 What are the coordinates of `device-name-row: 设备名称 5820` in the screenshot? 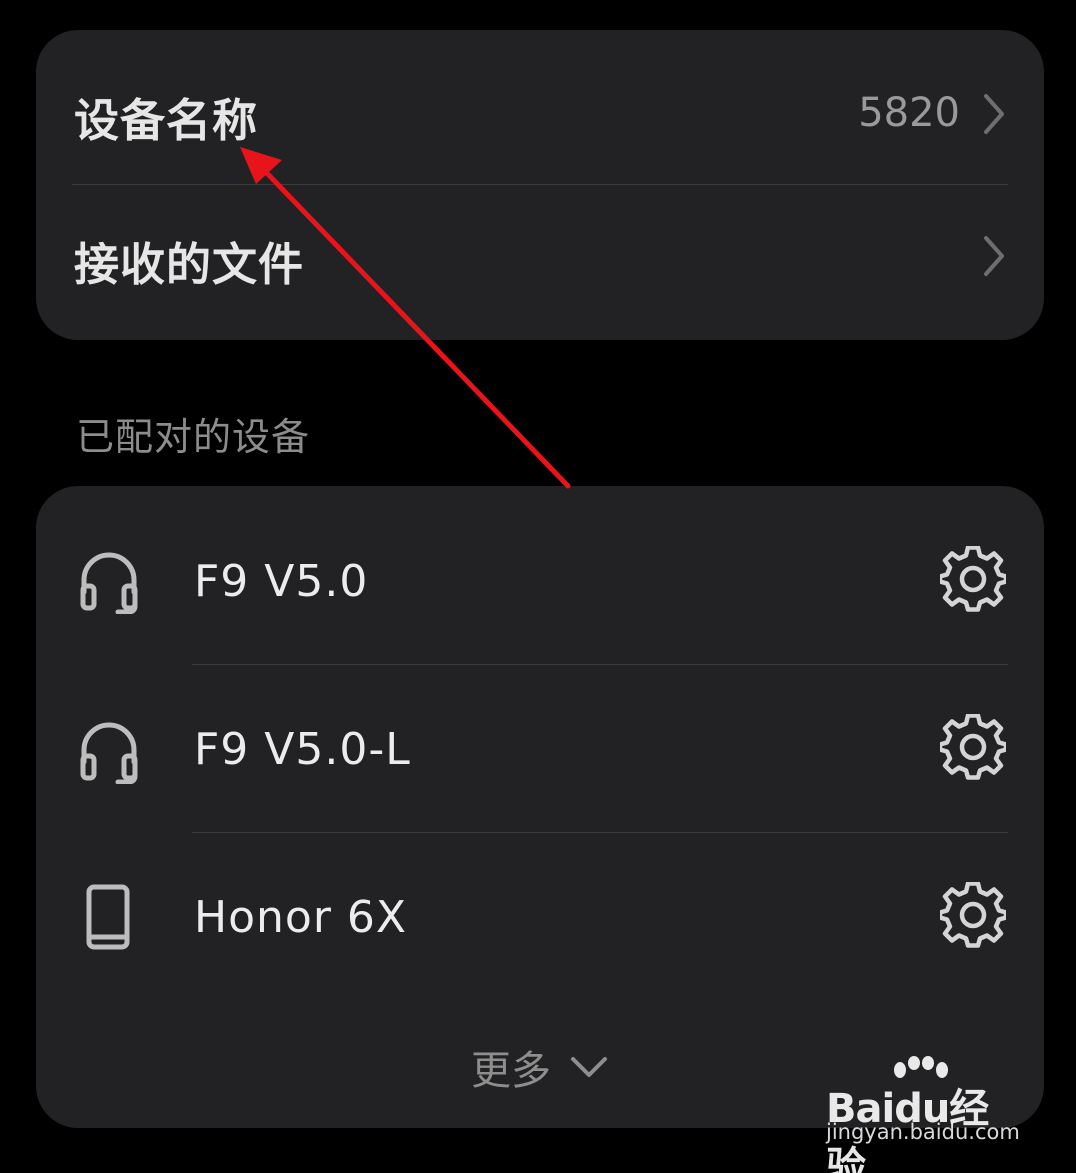 It's located at (540, 107).